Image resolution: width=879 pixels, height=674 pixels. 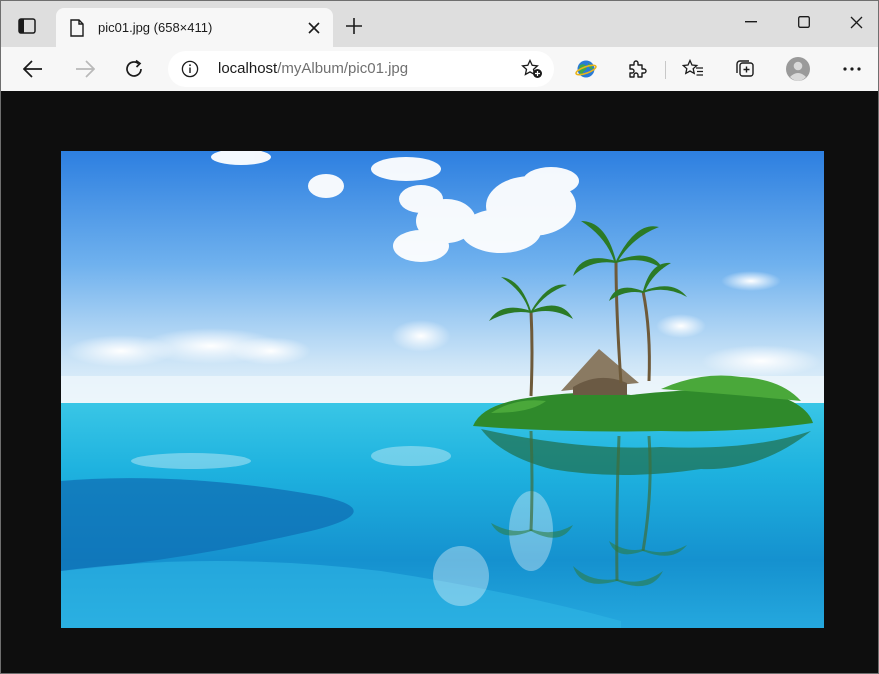 I want to click on url-text: localhost/myAlbum/pic01.jpg, so click(x=313, y=68).